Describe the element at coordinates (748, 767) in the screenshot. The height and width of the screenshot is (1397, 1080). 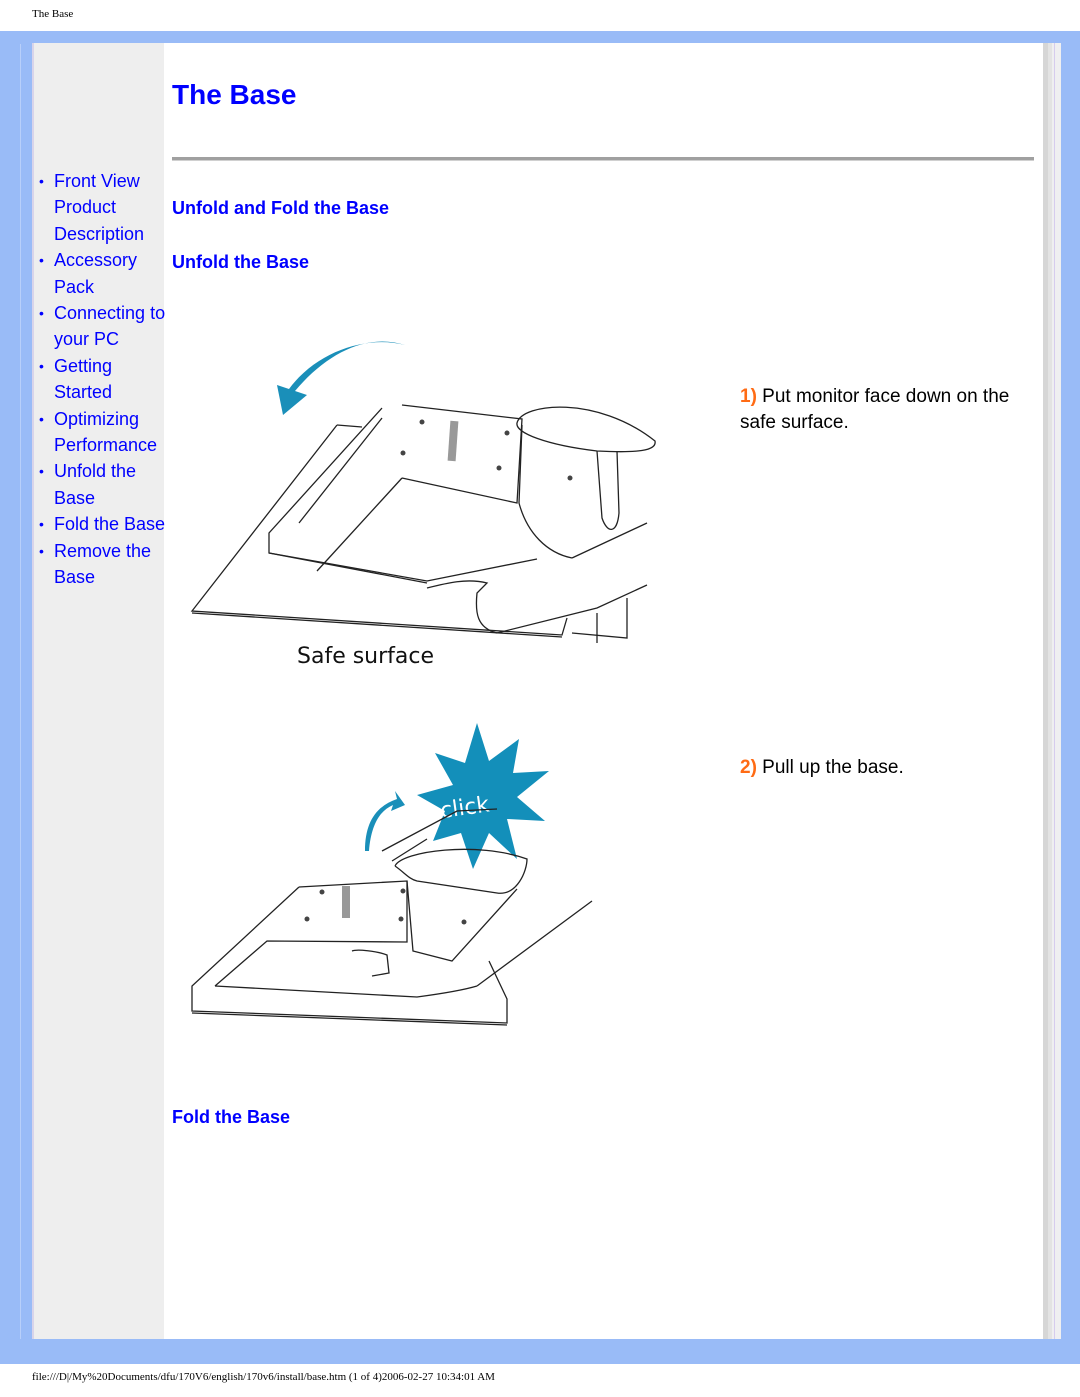
I see `step-number: 2)` at that location.